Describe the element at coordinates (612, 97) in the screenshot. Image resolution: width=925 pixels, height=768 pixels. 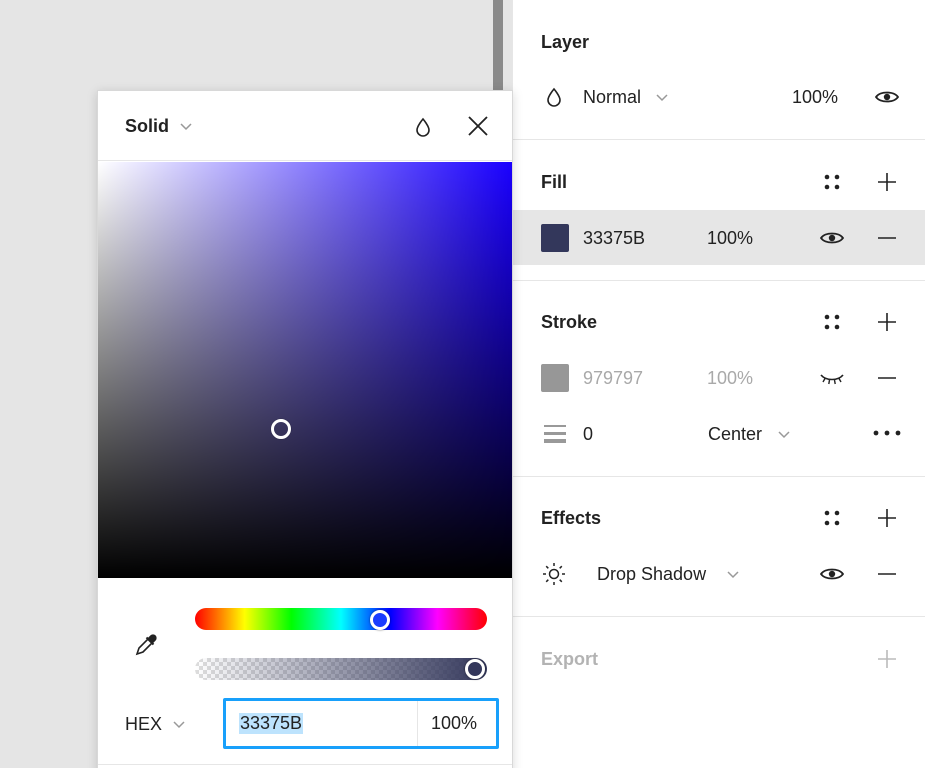
I see `blend-mode-dropdown: Normal` at that location.